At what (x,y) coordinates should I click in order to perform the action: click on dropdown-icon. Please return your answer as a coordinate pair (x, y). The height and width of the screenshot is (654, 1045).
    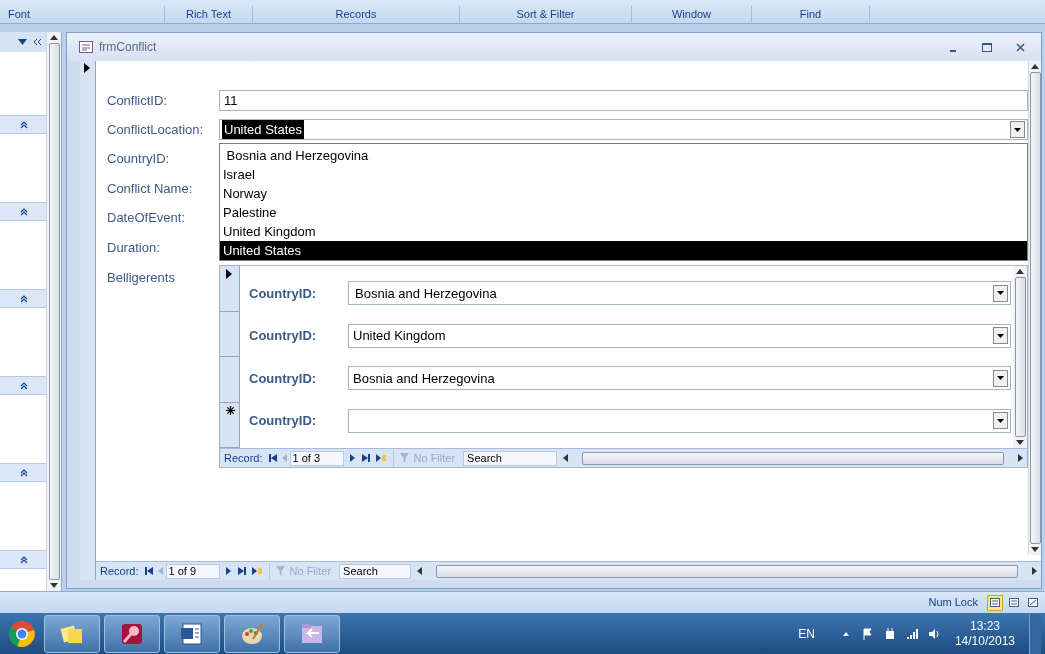
    Looking at the image, I should click on (22, 42).